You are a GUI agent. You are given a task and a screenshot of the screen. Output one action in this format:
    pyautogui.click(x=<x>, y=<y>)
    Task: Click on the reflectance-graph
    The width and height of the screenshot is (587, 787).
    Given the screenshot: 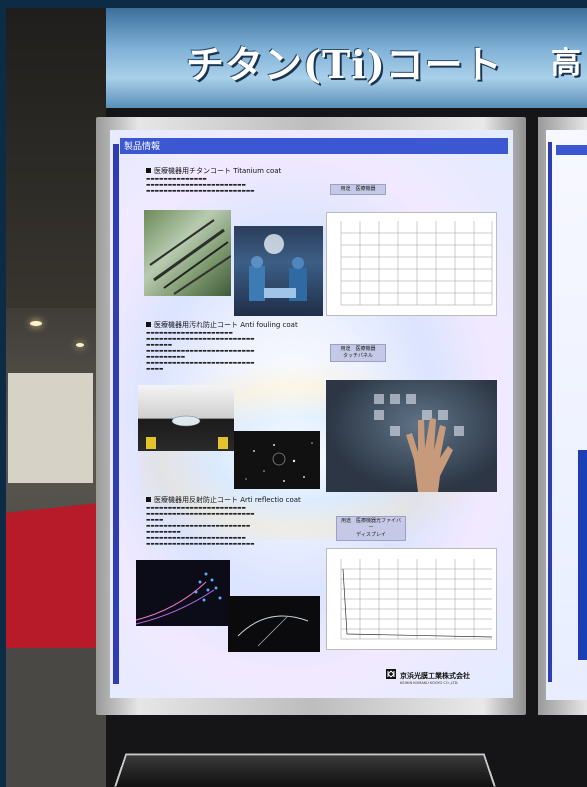 What is the action you would take?
    pyautogui.click(x=411, y=599)
    